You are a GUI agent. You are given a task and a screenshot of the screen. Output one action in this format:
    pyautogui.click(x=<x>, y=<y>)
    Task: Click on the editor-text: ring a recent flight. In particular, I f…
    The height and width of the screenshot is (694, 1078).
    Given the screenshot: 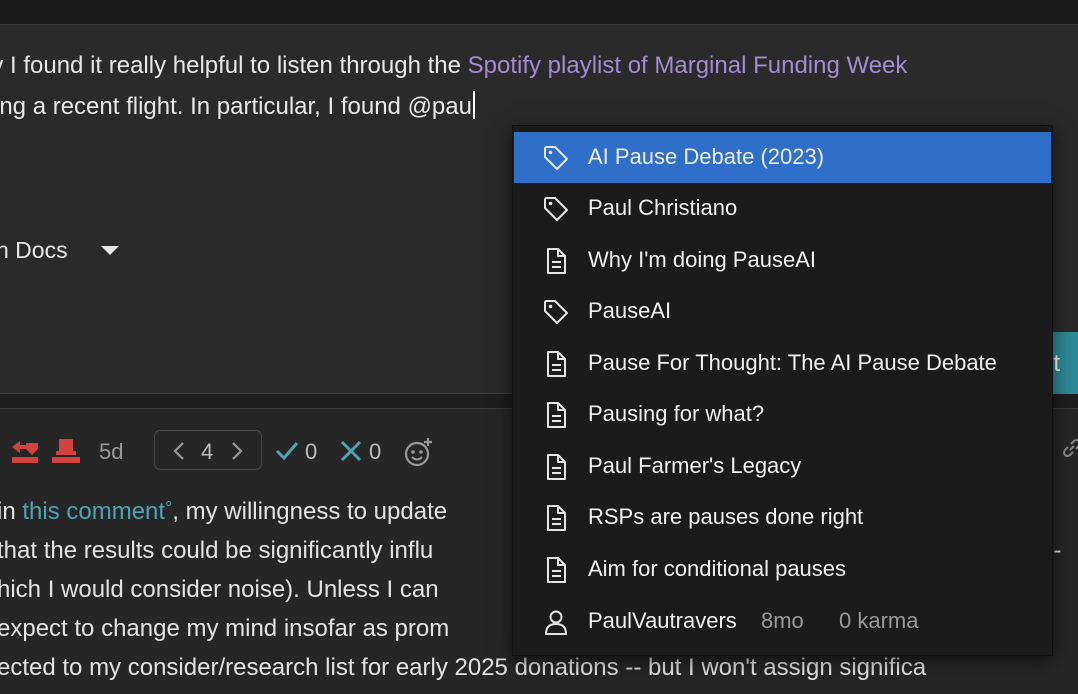 What is the action you would take?
    pyautogui.click(x=236, y=106)
    